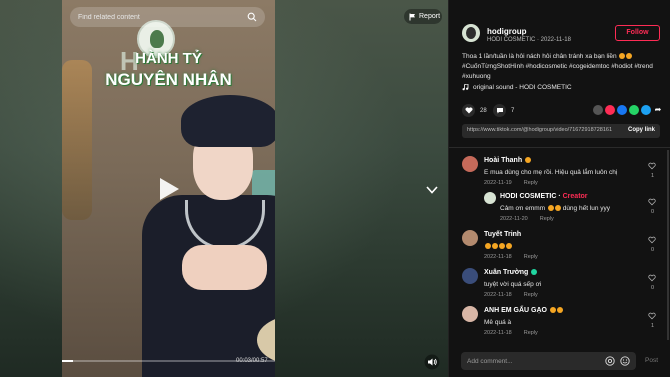  Describe the element at coordinates (228, 121) in the screenshot. I see `presenter-hat` at that location.